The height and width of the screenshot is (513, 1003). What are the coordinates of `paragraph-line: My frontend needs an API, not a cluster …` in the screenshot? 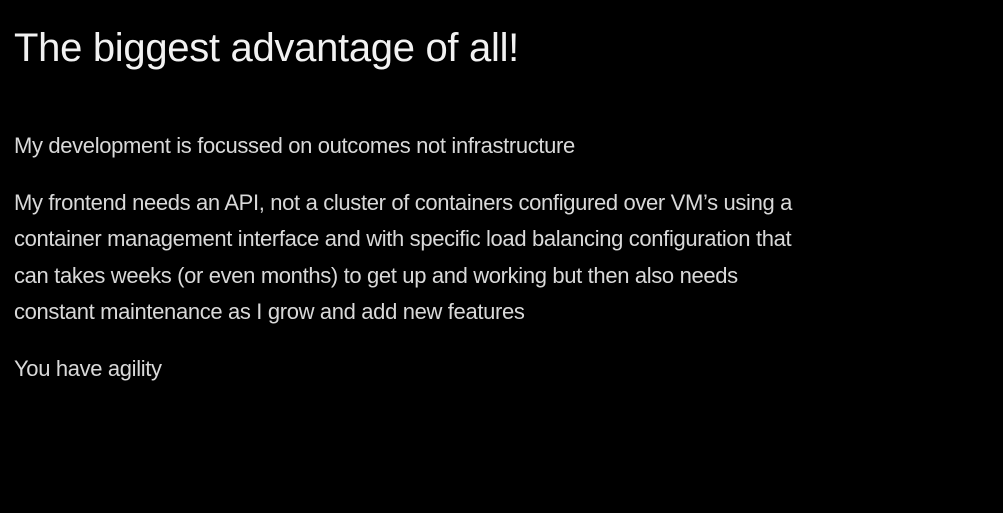 It's located at (403, 202).